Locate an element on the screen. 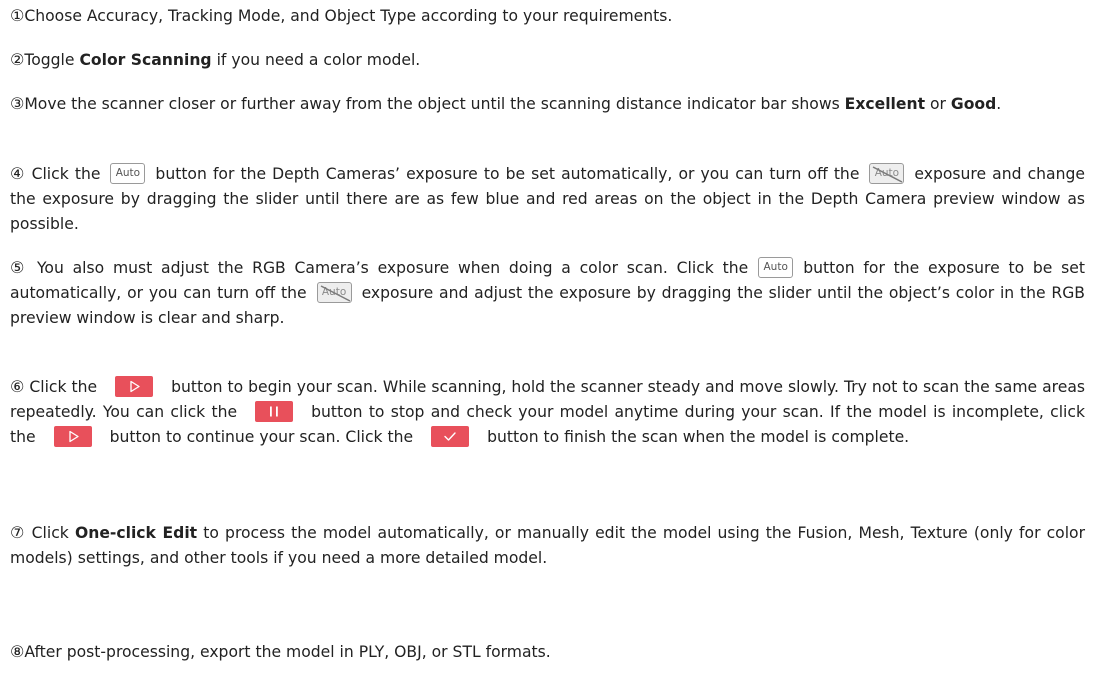 The height and width of the screenshot is (682, 1100). step-number: ⑦ is located at coordinates (18, 532).